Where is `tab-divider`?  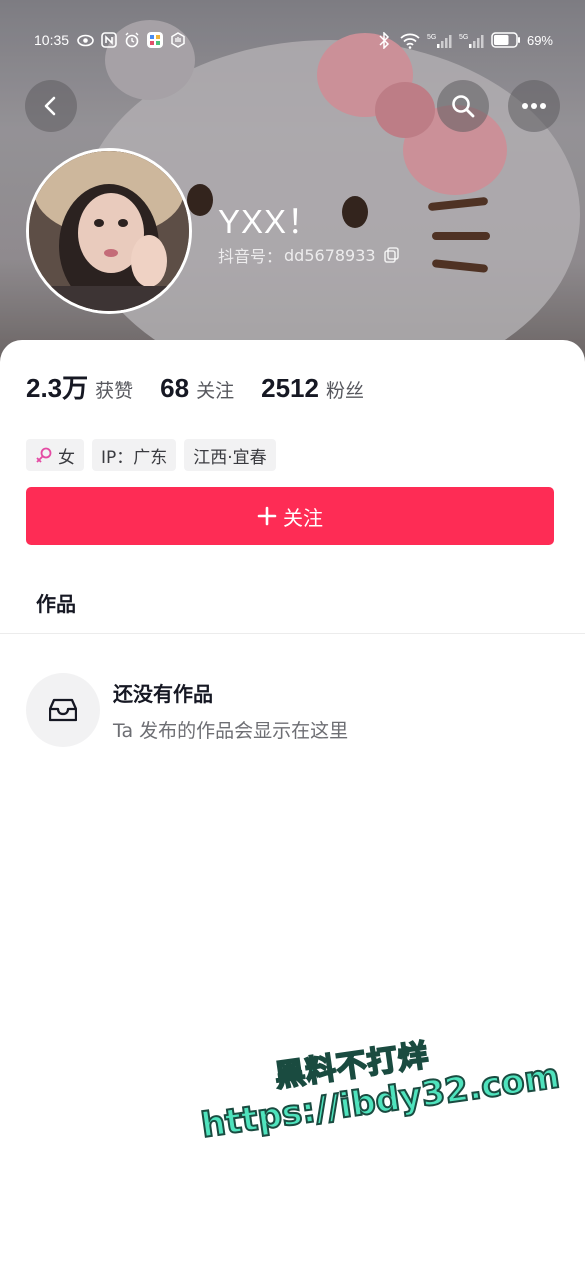 tab-divider is located at coordinates (292, 633).